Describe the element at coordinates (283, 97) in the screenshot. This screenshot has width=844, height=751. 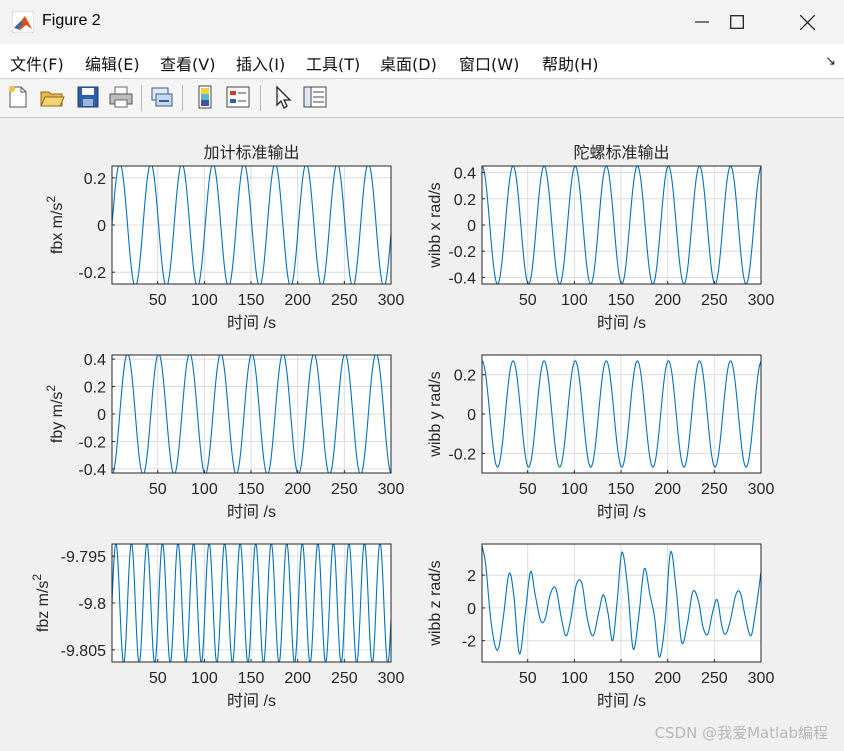
I see `edit-plot-pointer-icon` at that location.